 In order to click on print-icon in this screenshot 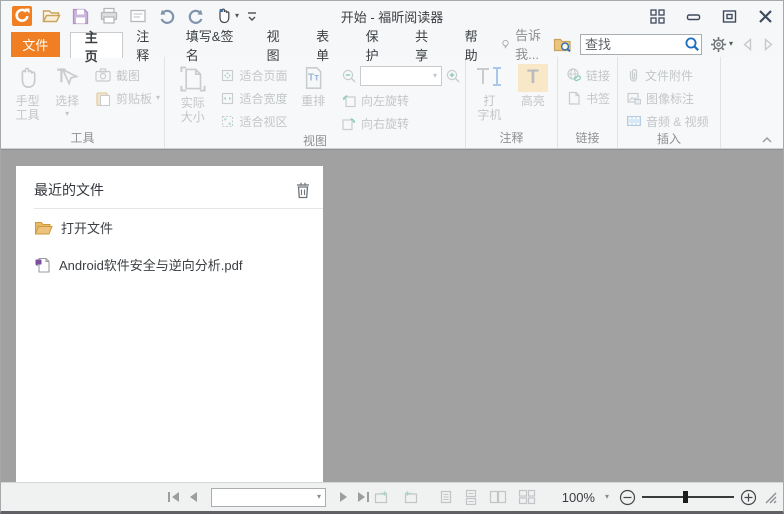, I will do `click(109, 16)`.